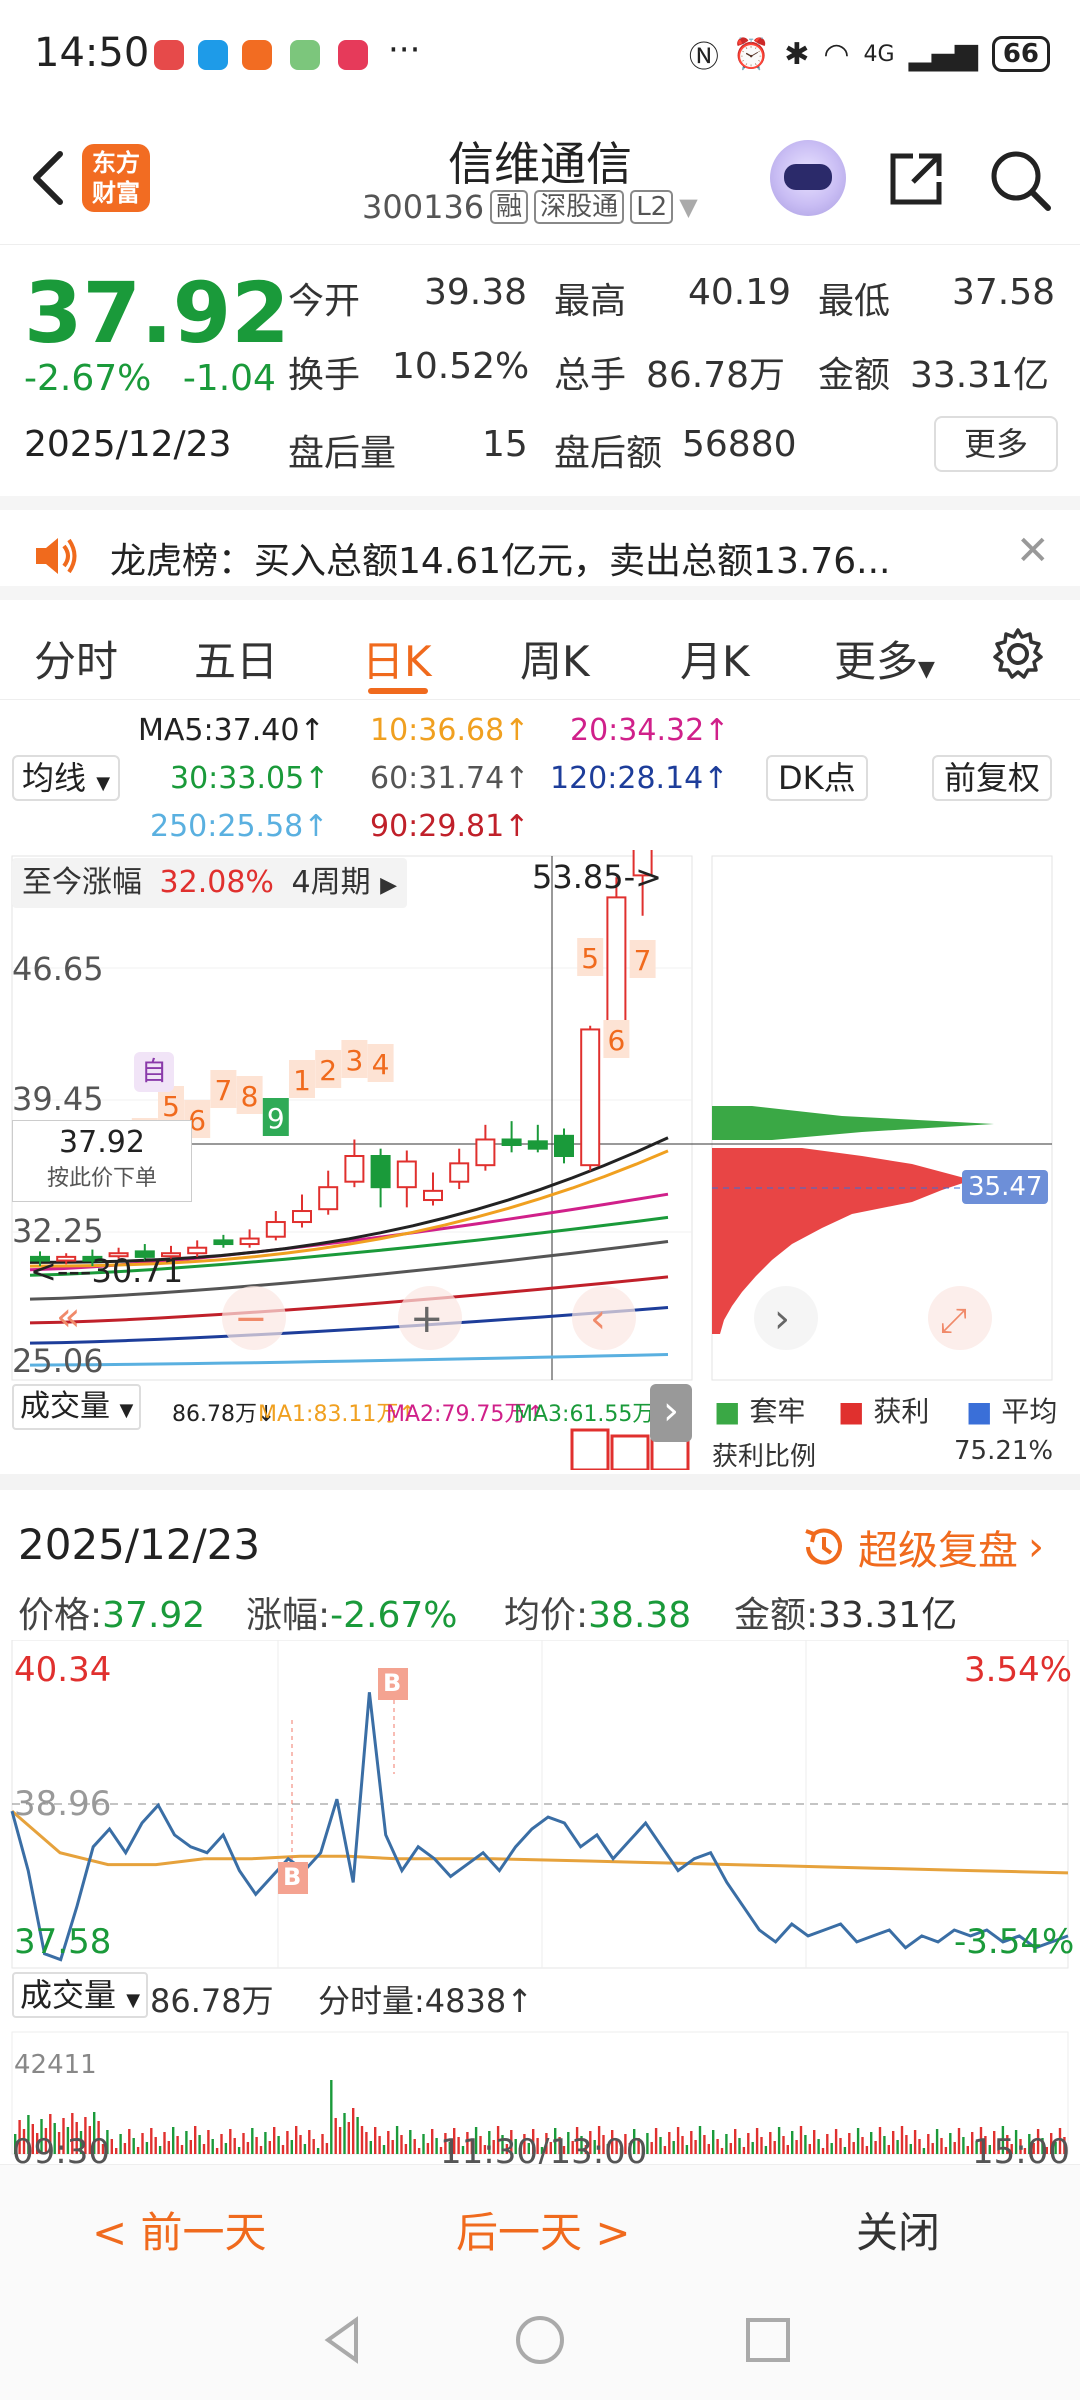  Describe the element at coordinates (555, 658) in the screenshot. I see `tab-weekly-k: 周K` at that location.